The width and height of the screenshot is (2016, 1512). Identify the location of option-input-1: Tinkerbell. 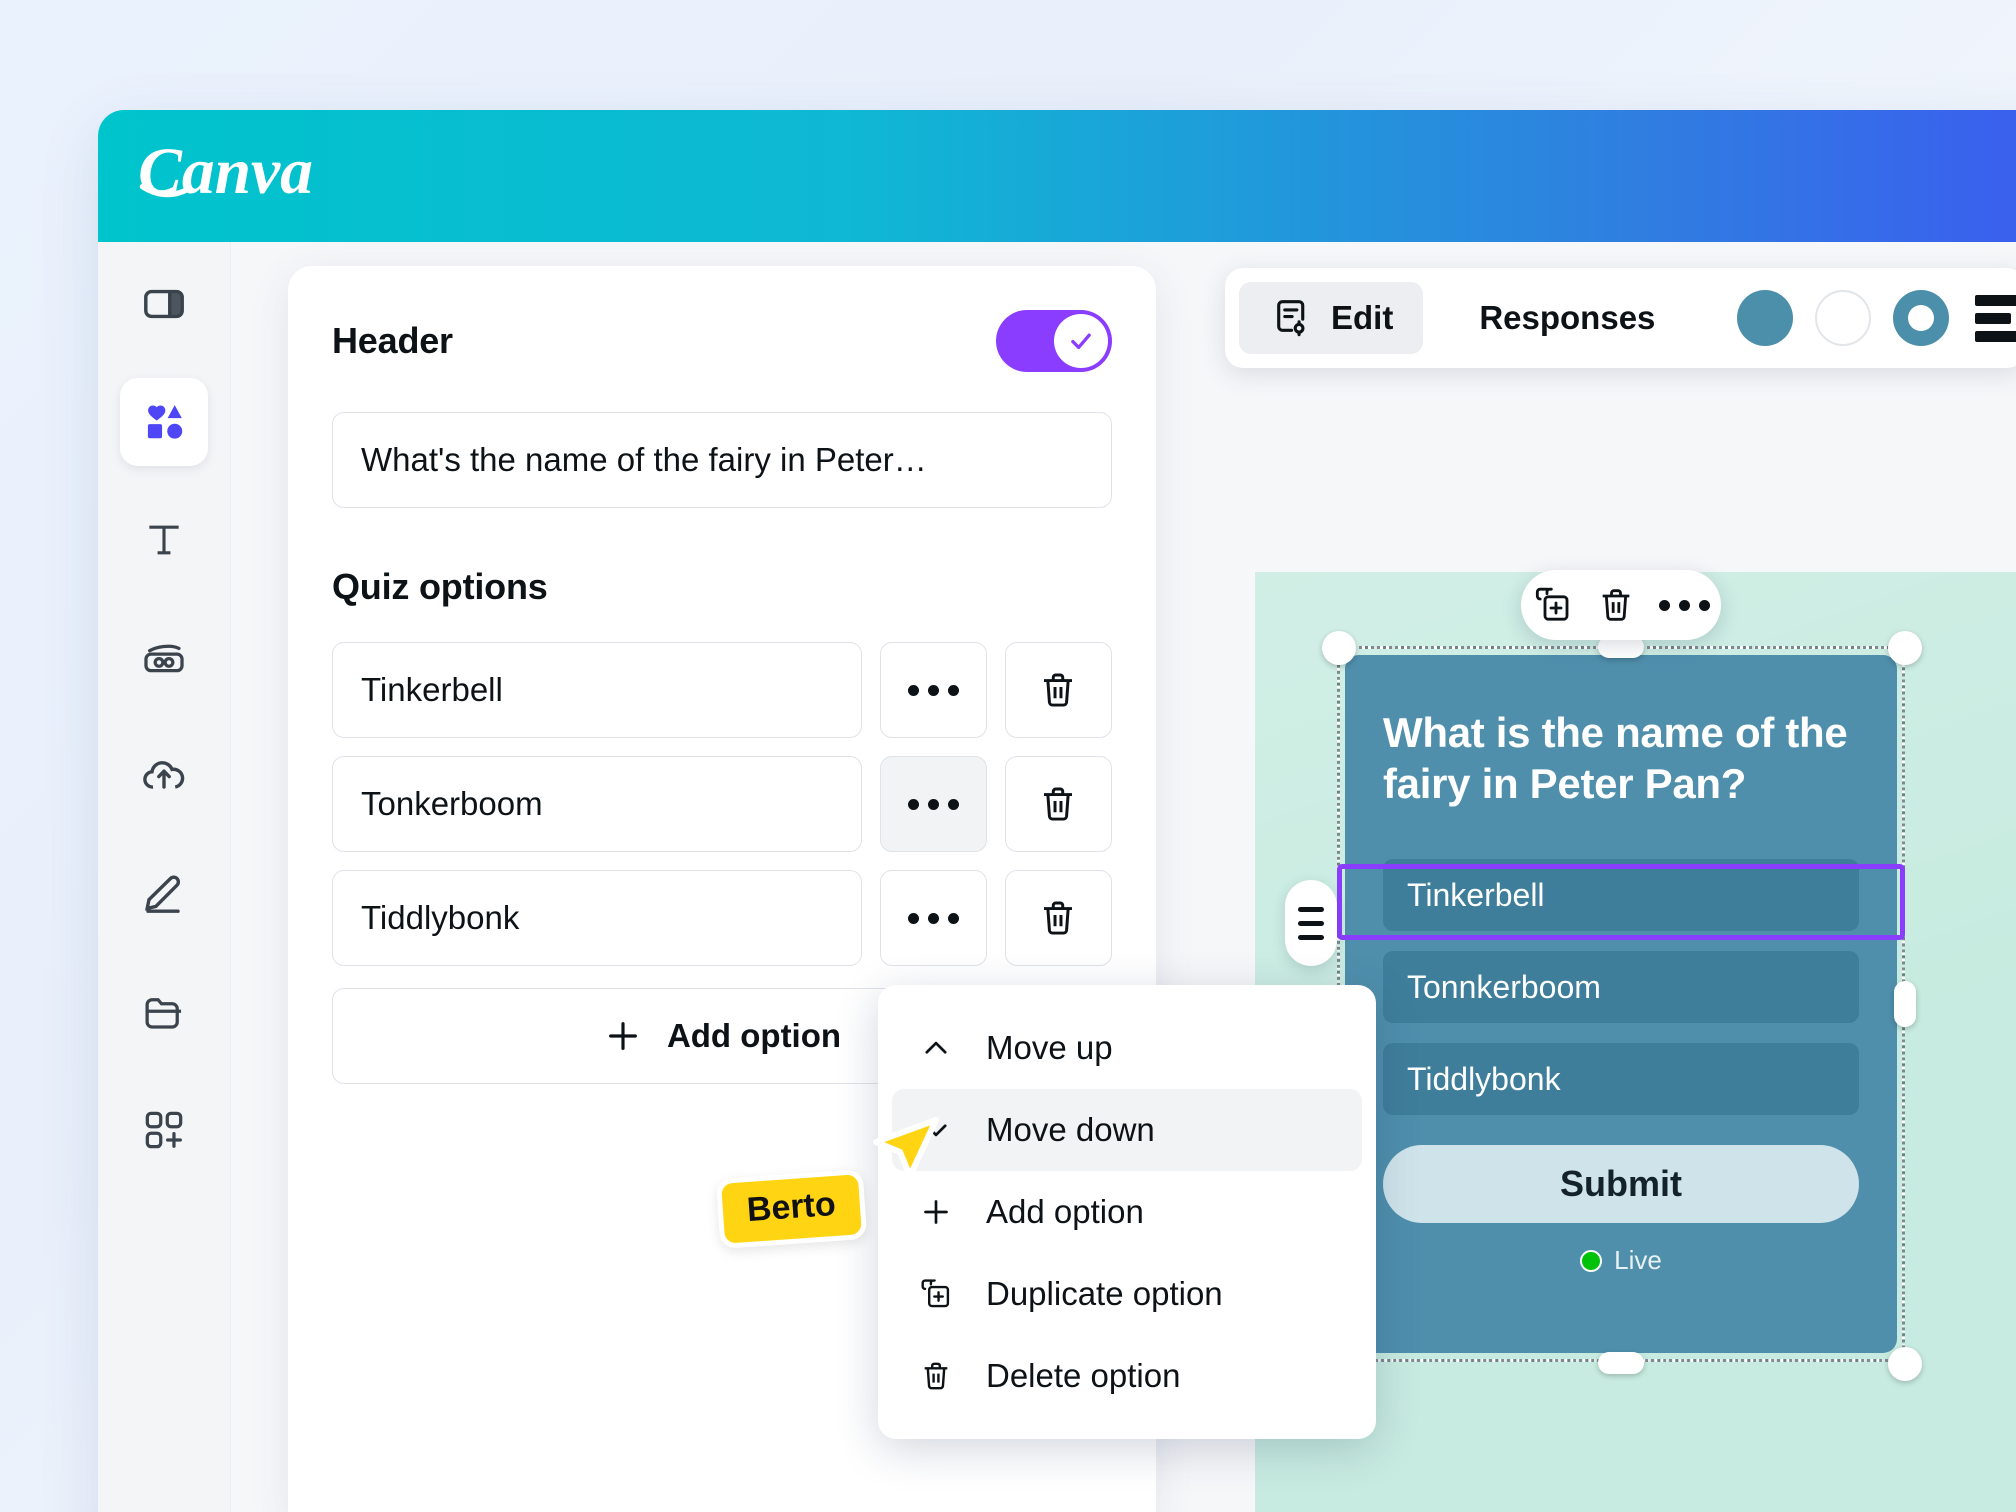
(597, 690).